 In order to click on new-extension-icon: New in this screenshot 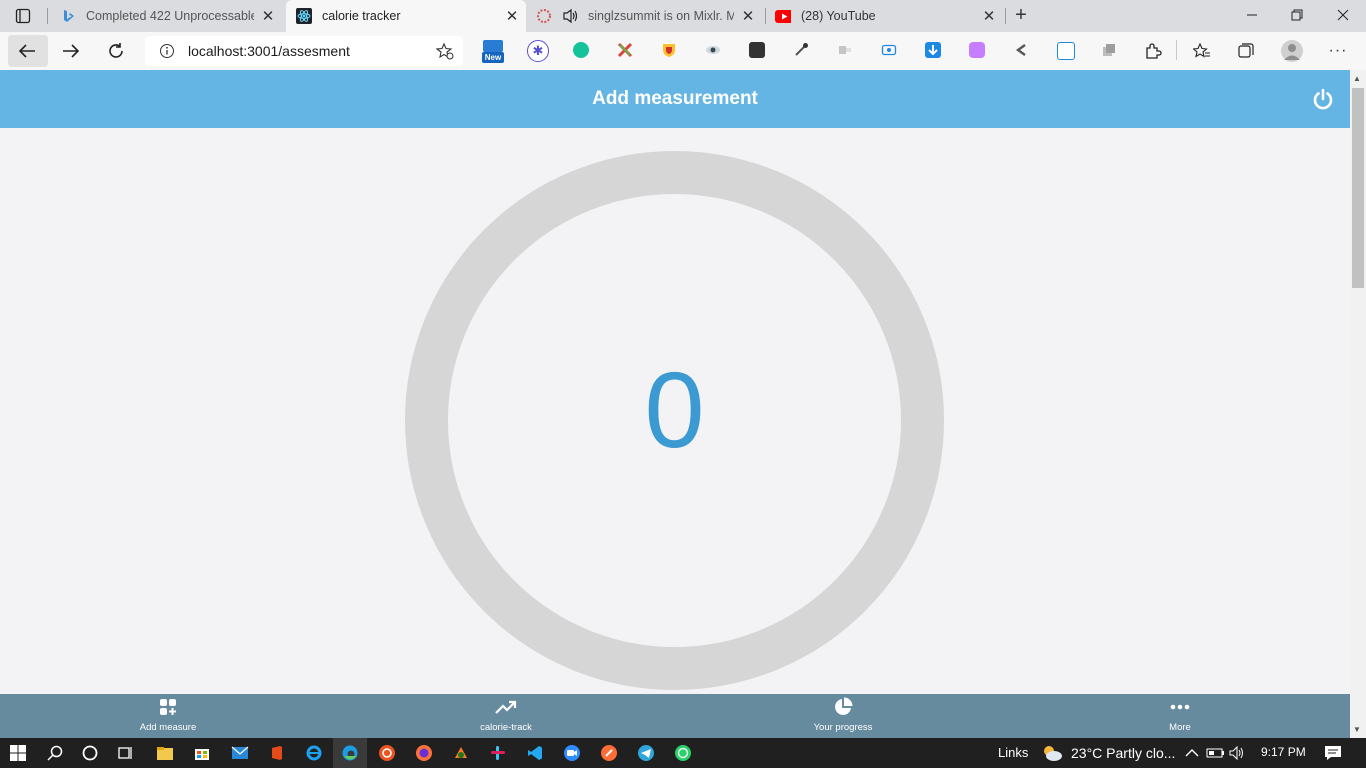, I will do `click(493, 52)`.